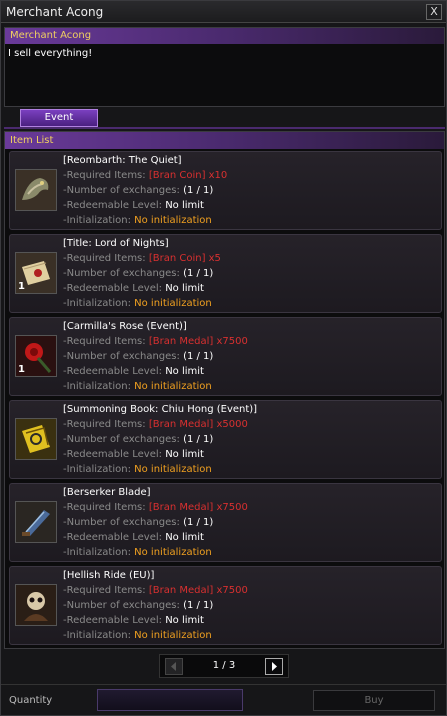 The image size is (447, 716). Describe the element at coordinates (223, 684) in the screenshot. I see `footer-divider` at that location.